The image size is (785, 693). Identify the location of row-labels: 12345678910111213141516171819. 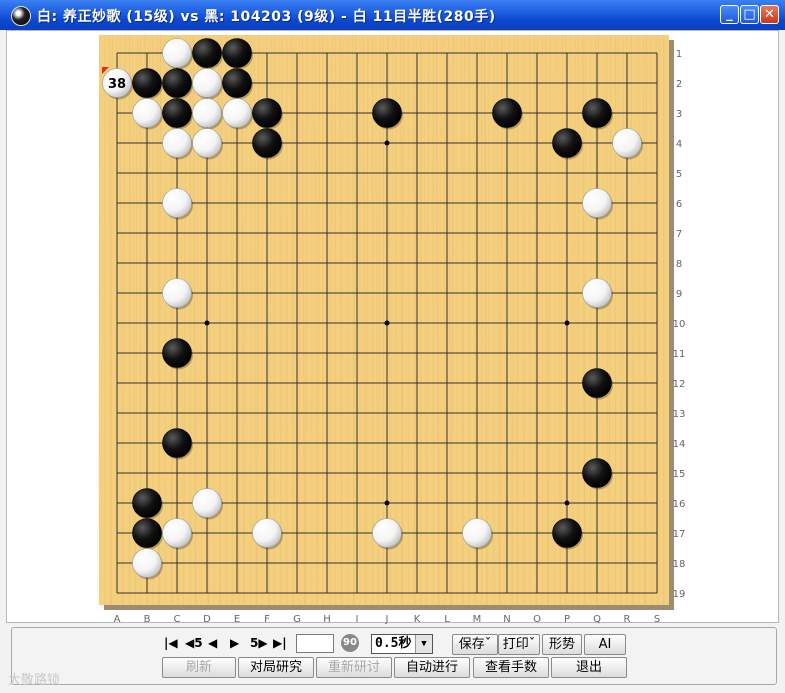
(679, 324).